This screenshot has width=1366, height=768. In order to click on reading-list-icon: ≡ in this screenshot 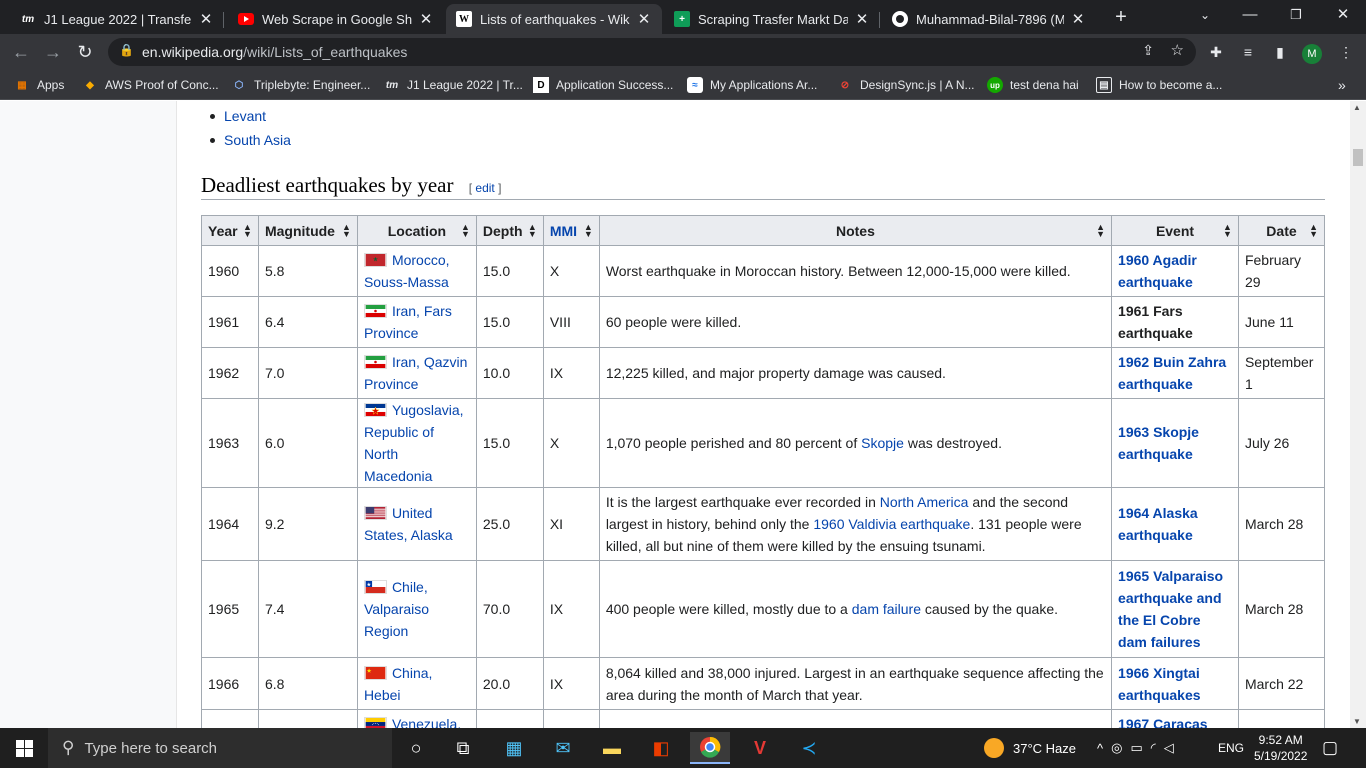, I will do `click(1248, 52)`.